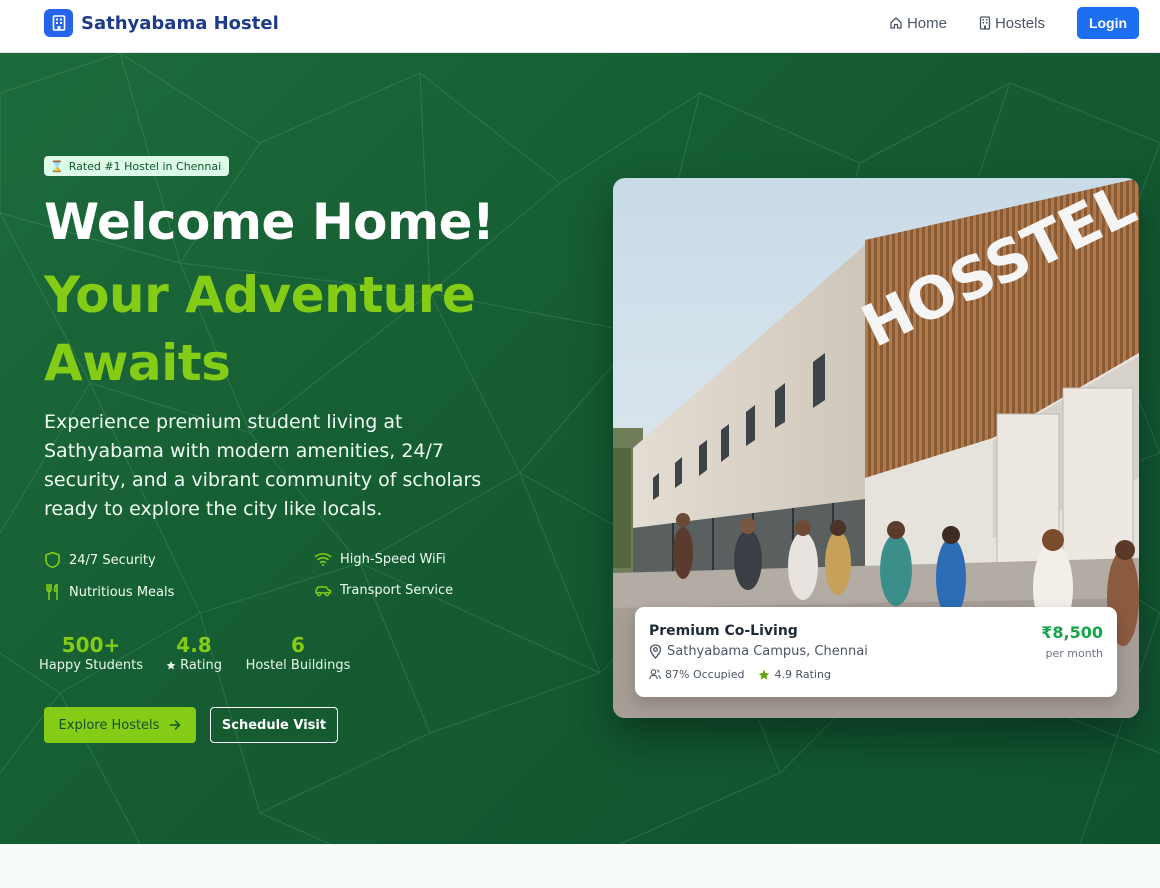 This screenshot has height=888, width=1160. Describe the element at coordinates (298, 665) in the screenshot. I see `stat-buildings-label: Hostel Buildings` at that location.